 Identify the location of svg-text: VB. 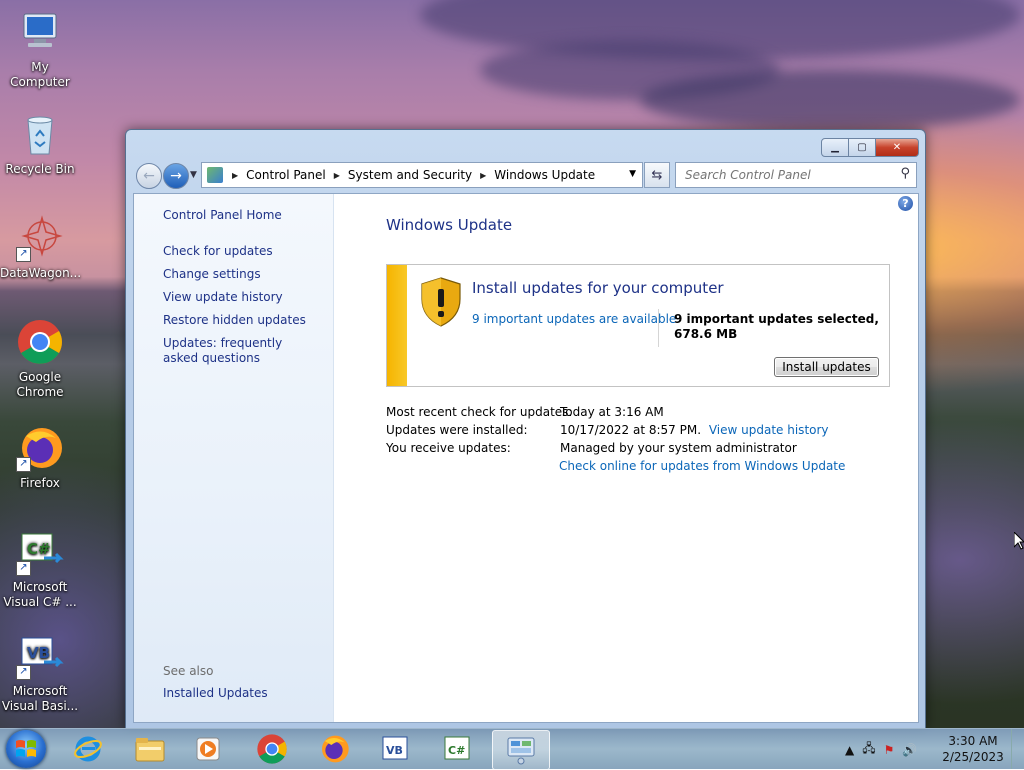
(38, 653).